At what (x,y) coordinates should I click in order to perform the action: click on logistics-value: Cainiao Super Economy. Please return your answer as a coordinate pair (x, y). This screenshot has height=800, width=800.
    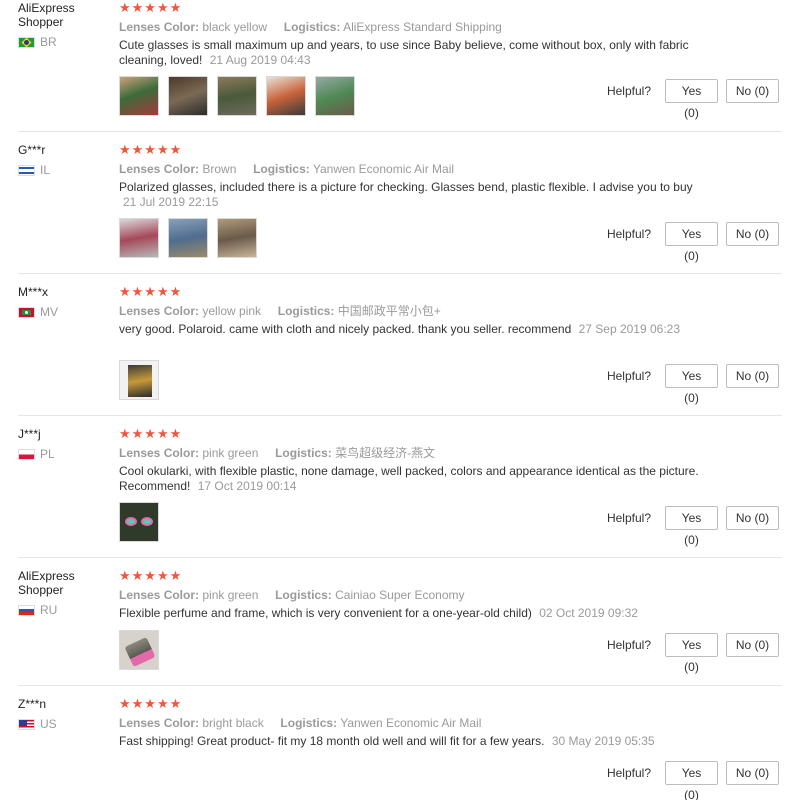
    Looking at the image, I should click on (400, 595).